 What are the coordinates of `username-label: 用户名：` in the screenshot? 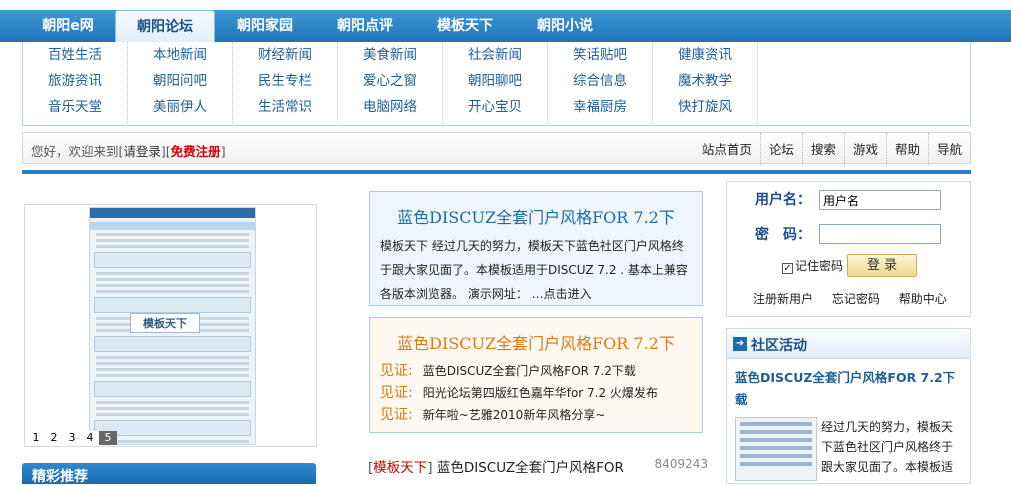 It's located at (783, 200).